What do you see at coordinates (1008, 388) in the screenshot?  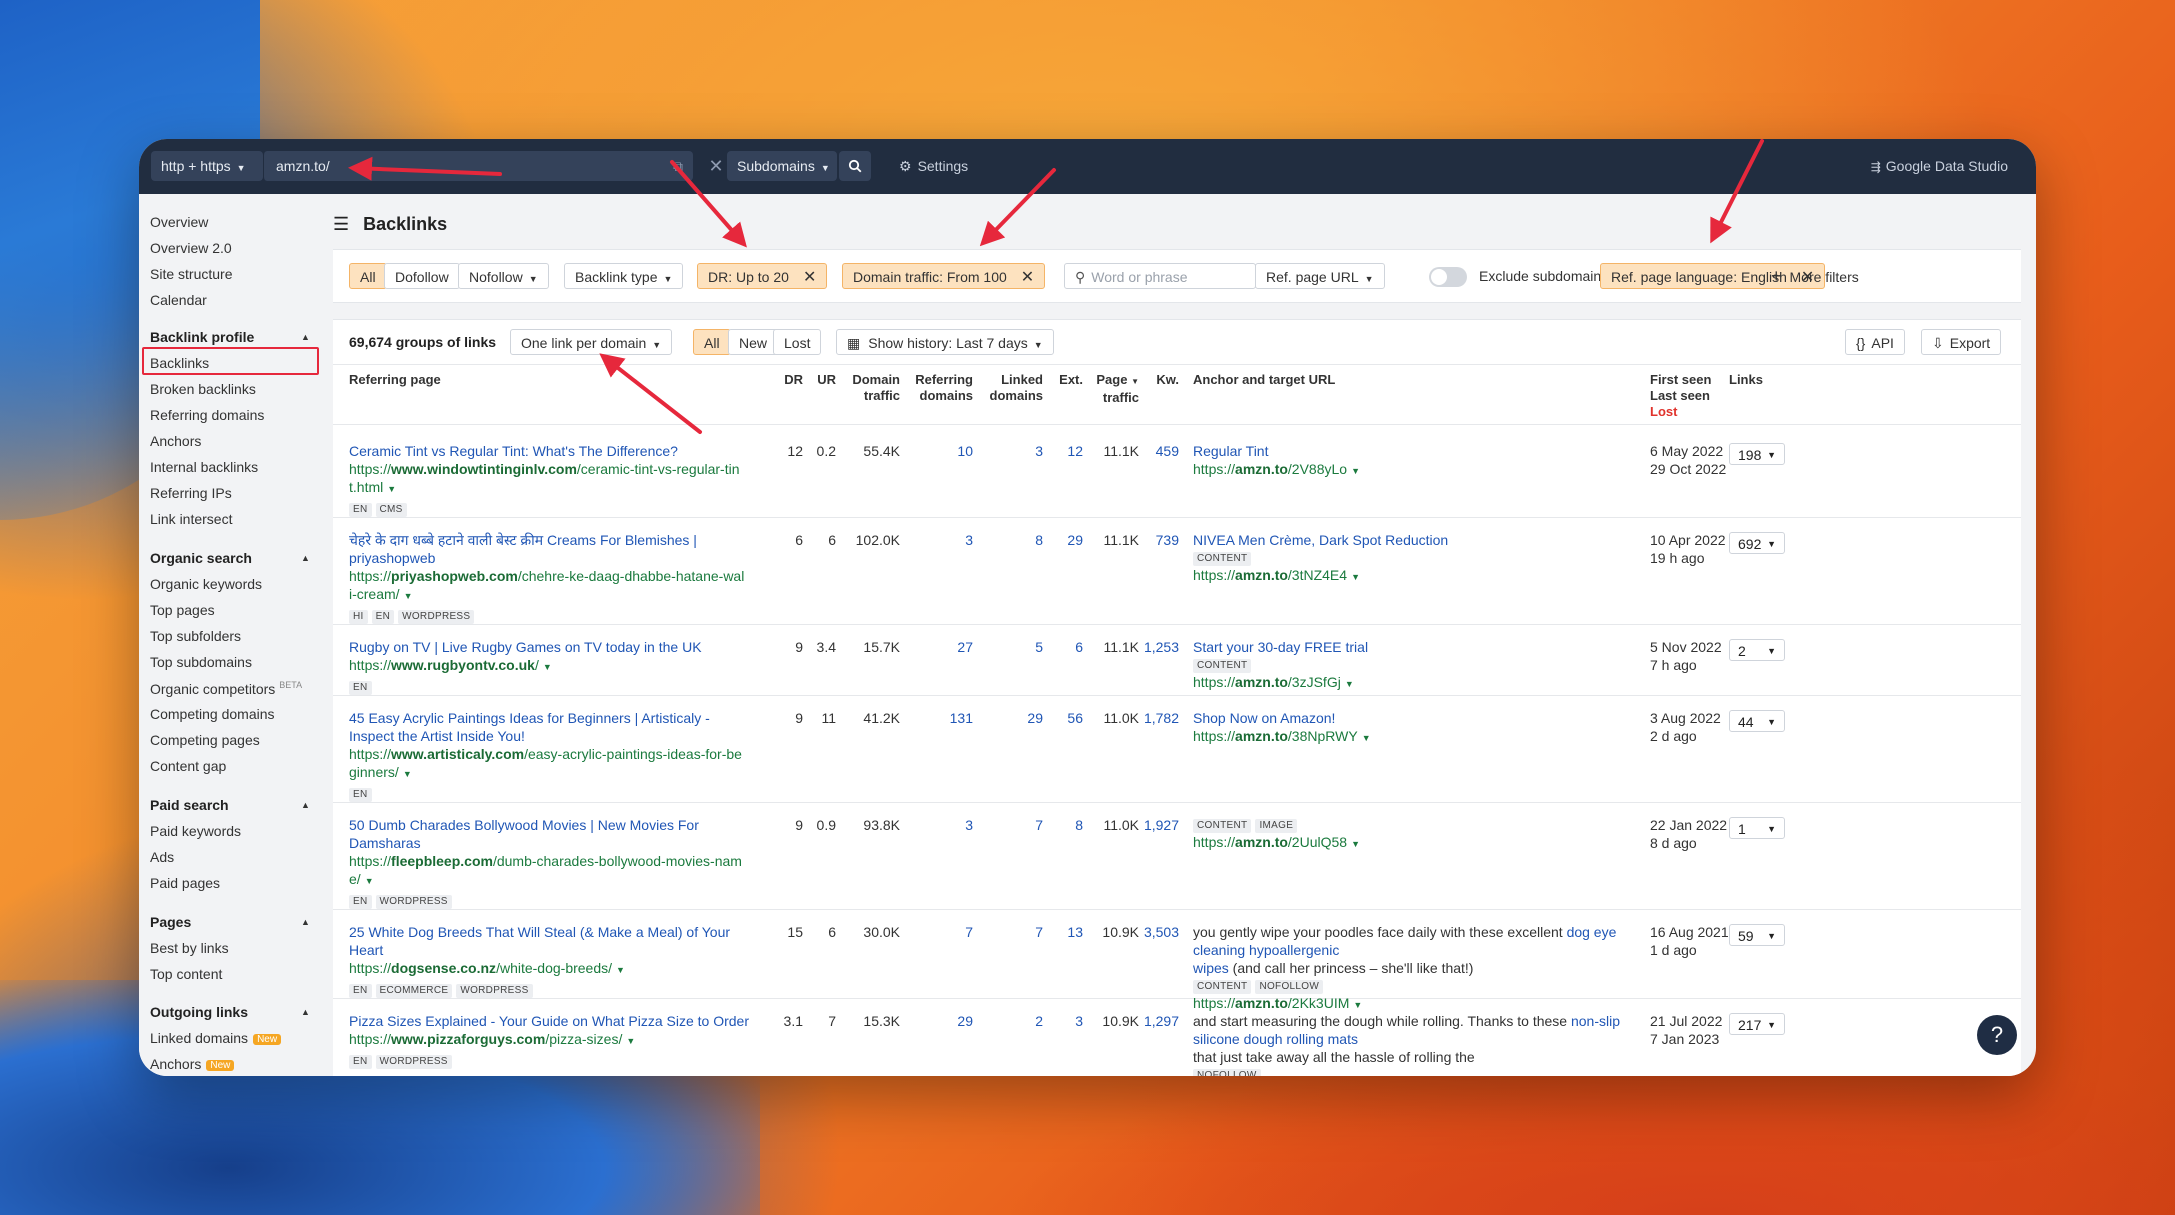 I see `col-linked-domains: Linked domains` at bounding box center [1008, 388].